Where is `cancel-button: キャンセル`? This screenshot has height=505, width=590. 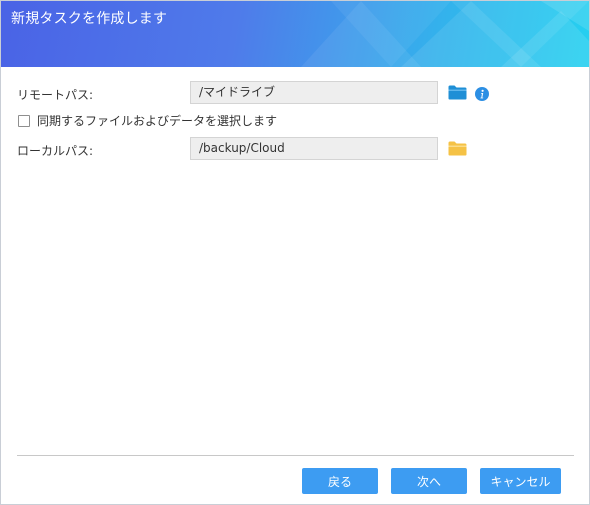
cancel-button: キャンセル is located at coordinates (520, 481).